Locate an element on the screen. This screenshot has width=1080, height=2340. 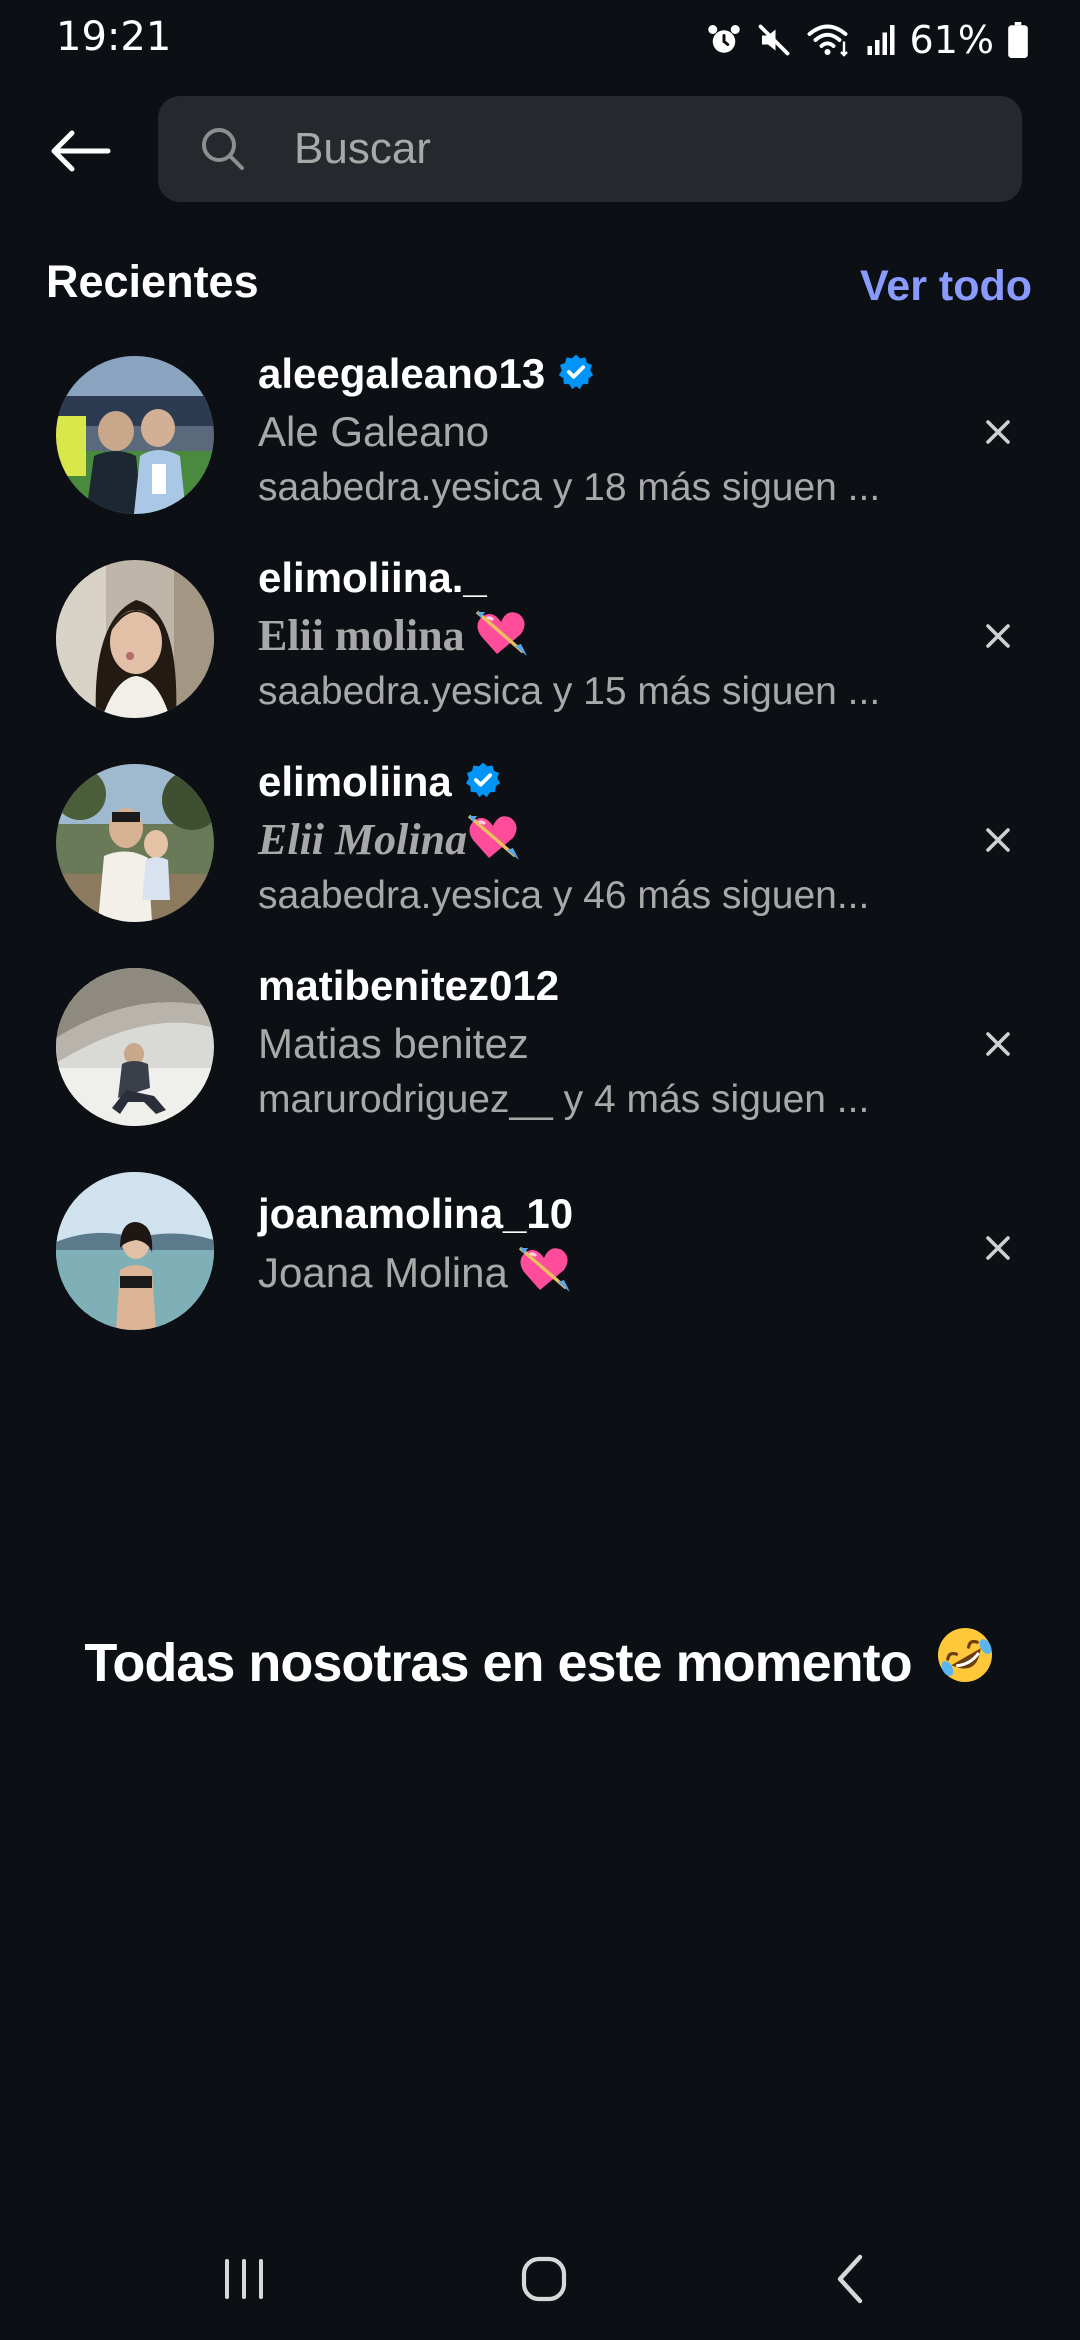
full-name: Elii molina is located at coordinates (603, 636).